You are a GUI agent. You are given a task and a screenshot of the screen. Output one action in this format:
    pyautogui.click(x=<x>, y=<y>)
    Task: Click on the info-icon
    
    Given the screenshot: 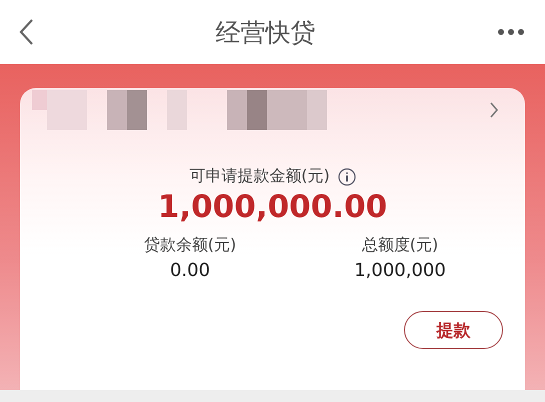 What is the action you would take?
    pyautogui.click(x=347, y=177)
    